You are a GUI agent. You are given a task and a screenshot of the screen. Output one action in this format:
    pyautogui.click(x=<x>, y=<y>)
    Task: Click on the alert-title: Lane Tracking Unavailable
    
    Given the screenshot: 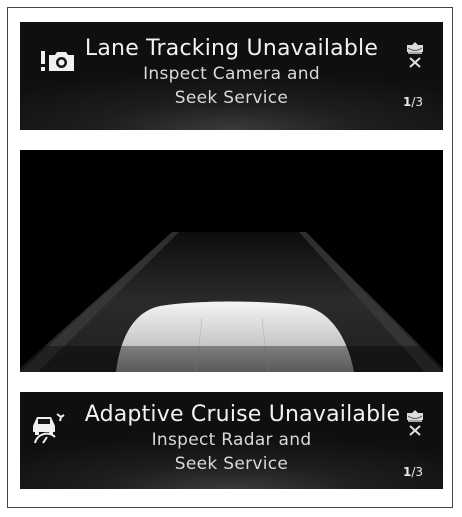 What is the action you would take?
    pyautogui.click(x=231, y=48)
    